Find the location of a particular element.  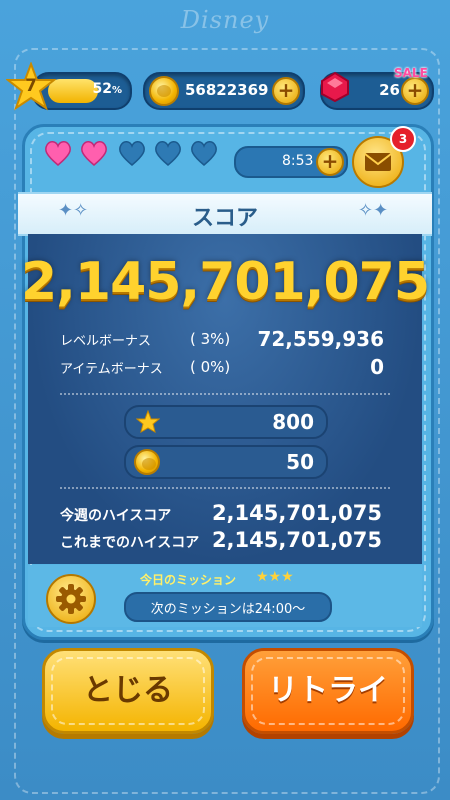

weekly-high-score-row: 今週のハイスコア is located at coordinates (115, 515).